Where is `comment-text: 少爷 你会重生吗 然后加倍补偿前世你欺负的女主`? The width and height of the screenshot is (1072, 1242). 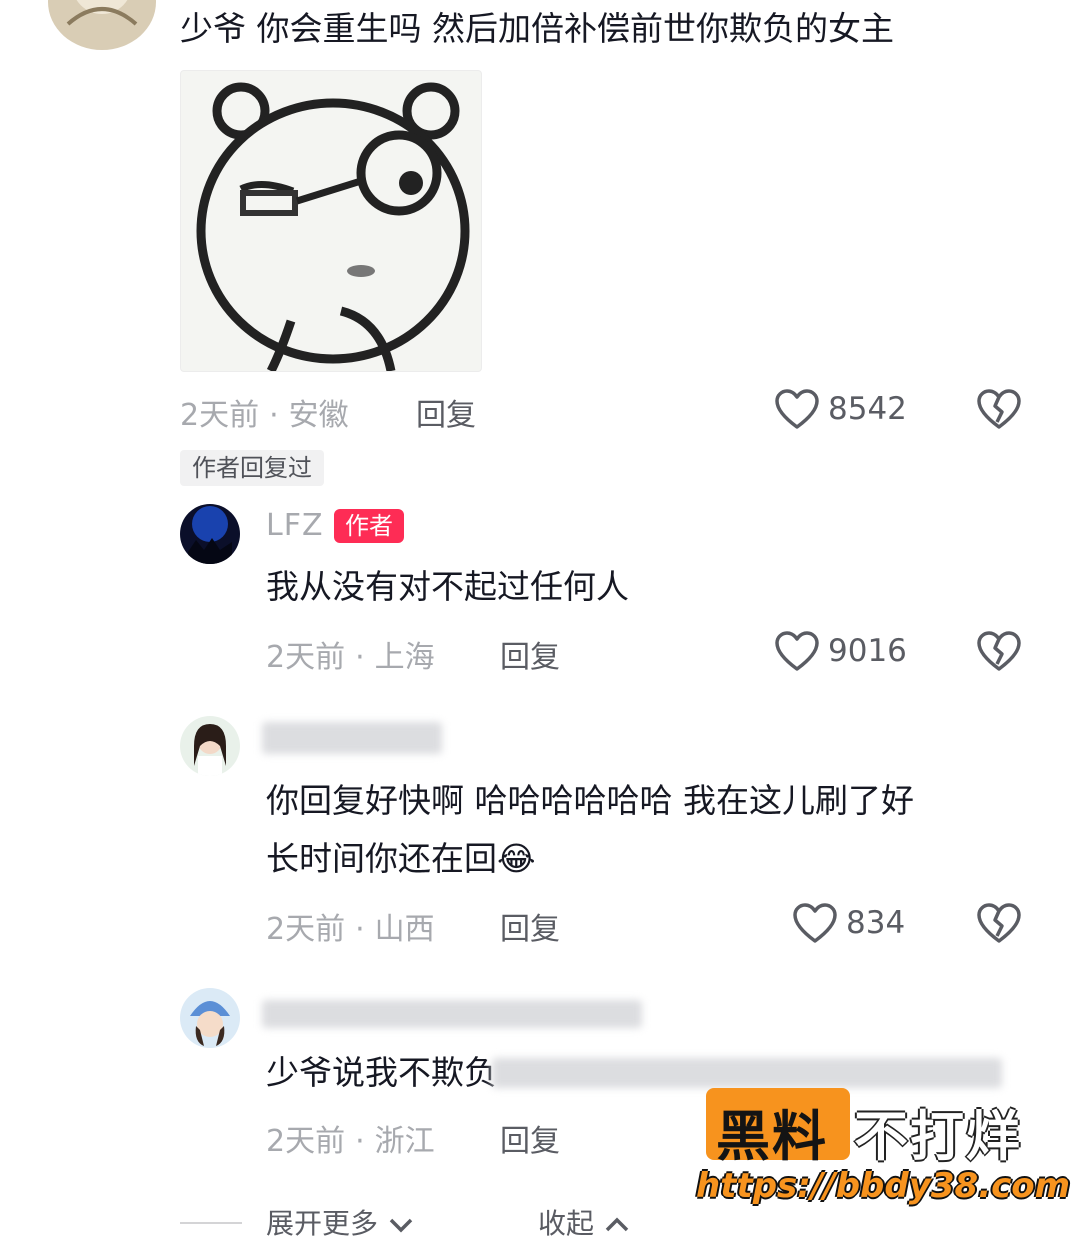
comment-text: 少爷 你会重生吗 然后加倍补偿前世你欺负的女主 is located at coordinates (537, 28).